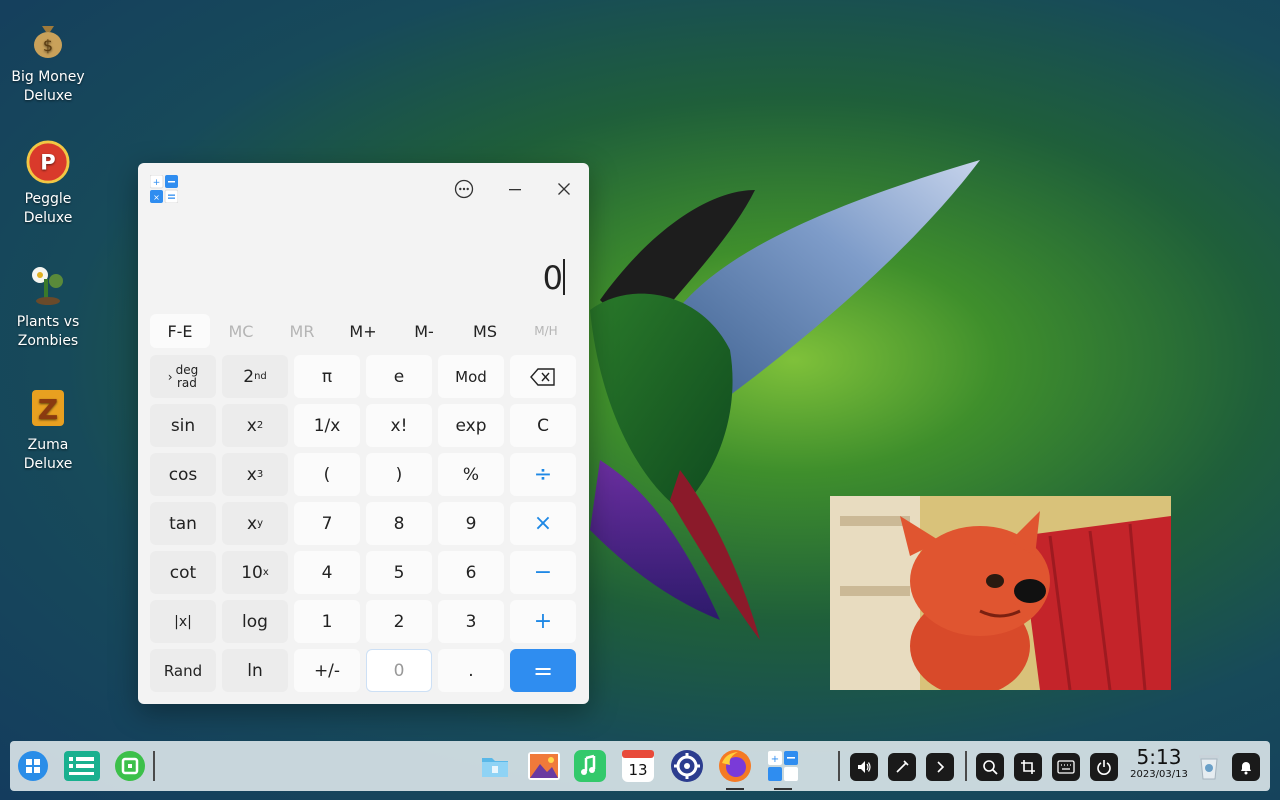 This screenshot has width=1280, height=800. Describe the element at coordinates (543, 621) in the screenshot. I see `add-button: +` at that location.